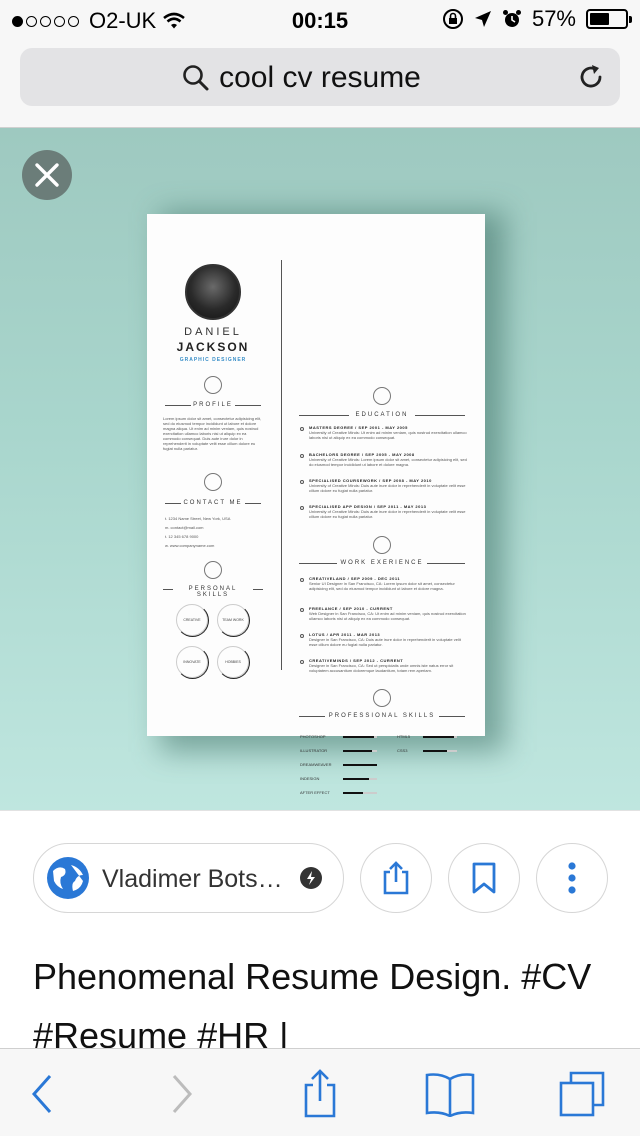 The height and width of the screenshot is (1136, 640). Describe the element at coordinates (213, 292) in the screenshot. I see `profile-photo` at that location.